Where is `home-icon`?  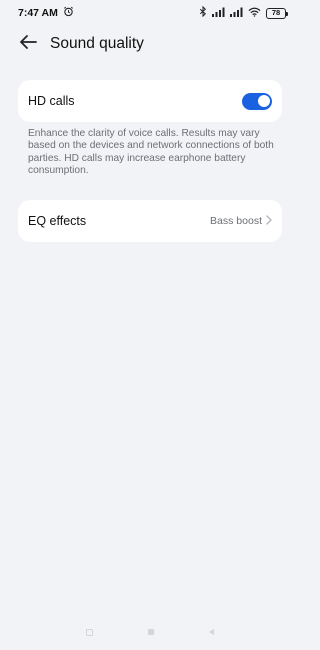
home-icon is located at coordinates (151, 632).